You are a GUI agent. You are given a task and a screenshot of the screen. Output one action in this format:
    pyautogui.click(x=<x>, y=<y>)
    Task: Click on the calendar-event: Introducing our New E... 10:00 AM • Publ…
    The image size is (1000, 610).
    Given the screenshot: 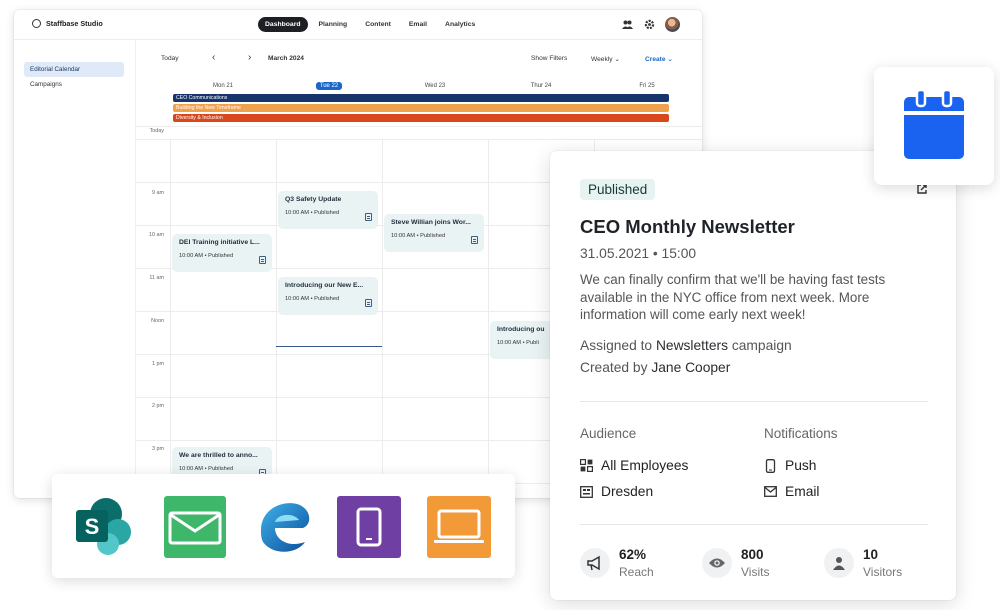 What is the action you would take?
    pyautogui.click(x=328, y=296)
    